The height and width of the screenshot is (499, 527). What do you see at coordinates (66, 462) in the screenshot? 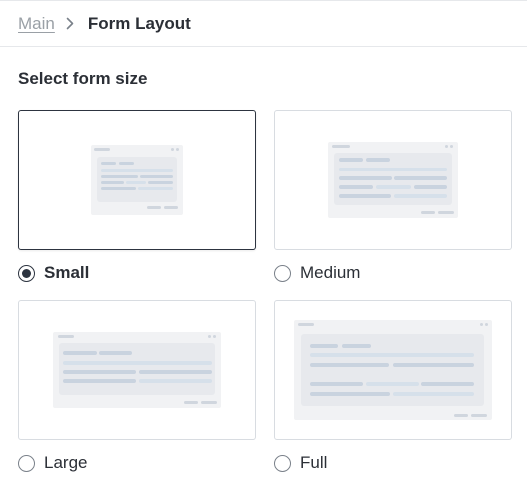
I see `radio-label-large: Large` at bounding box center [66, 462].